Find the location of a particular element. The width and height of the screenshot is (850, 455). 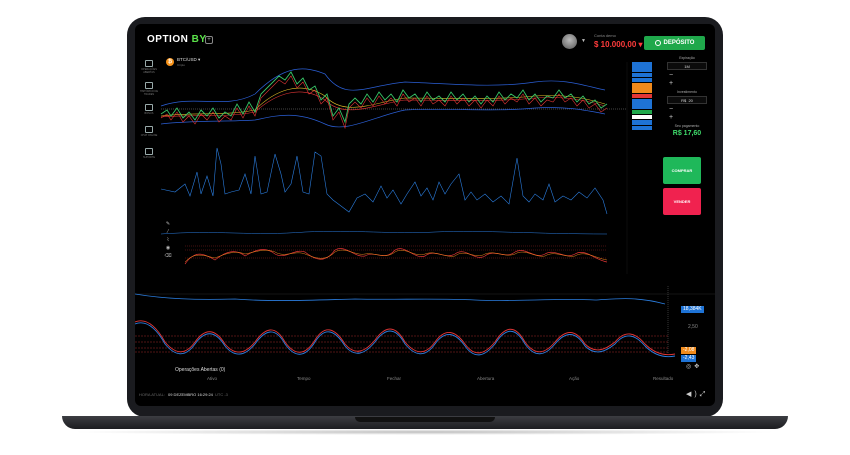

buy-label: COMPRAR is located at coordinates (682, 170).